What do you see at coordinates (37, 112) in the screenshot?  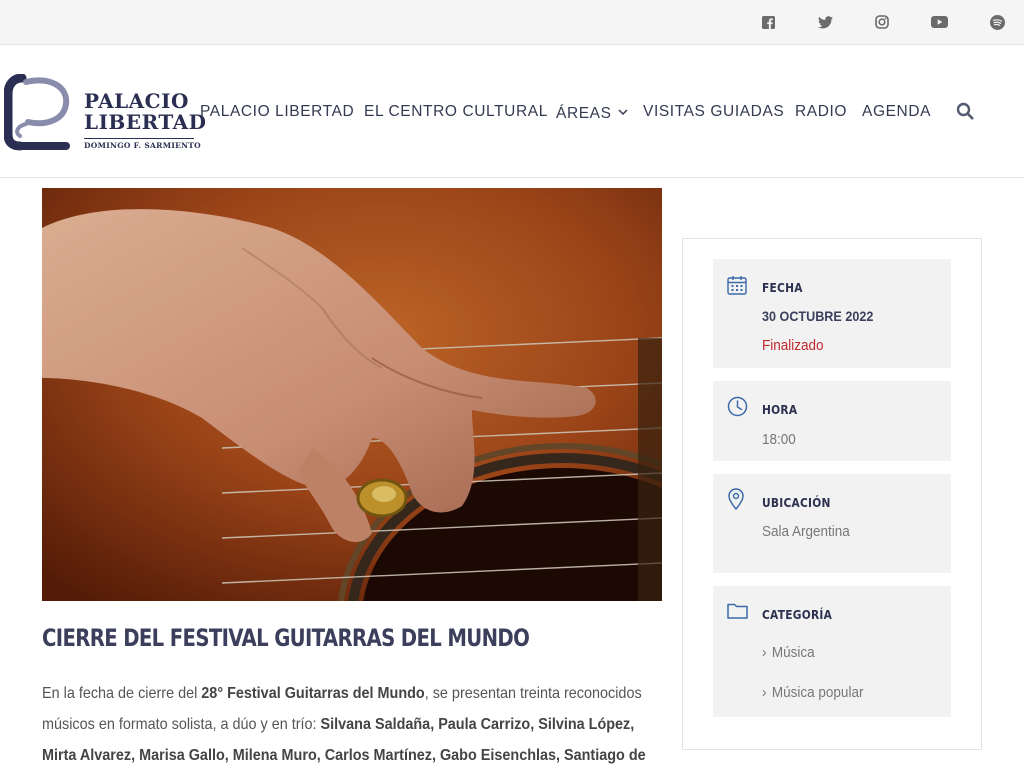 I see `logo-mark-icon` at bounding box center [37, 112].